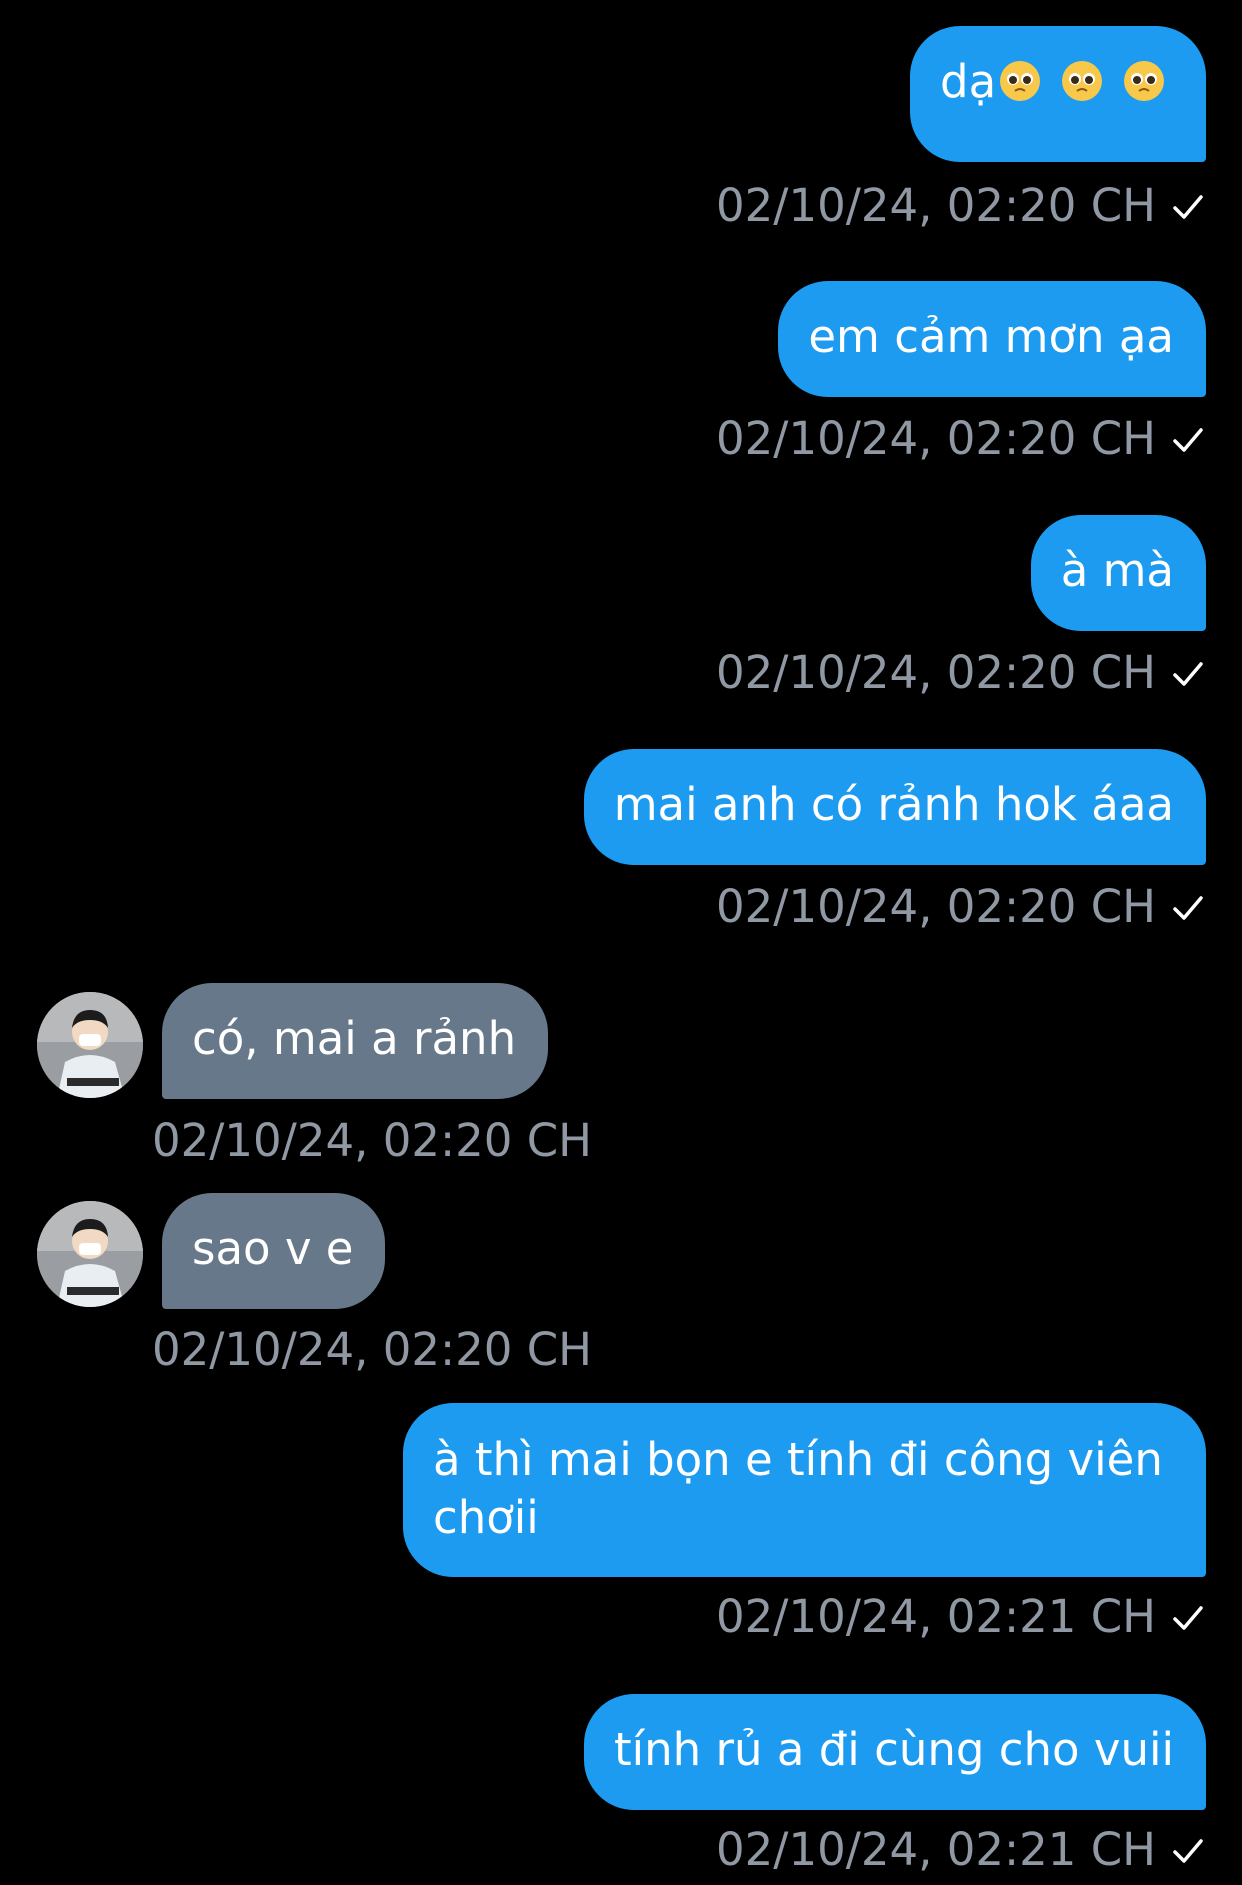  Describe the element at coordinates (354, 1038) in the screenshot. I see `message-text: có, mai a rảnh` at that location.